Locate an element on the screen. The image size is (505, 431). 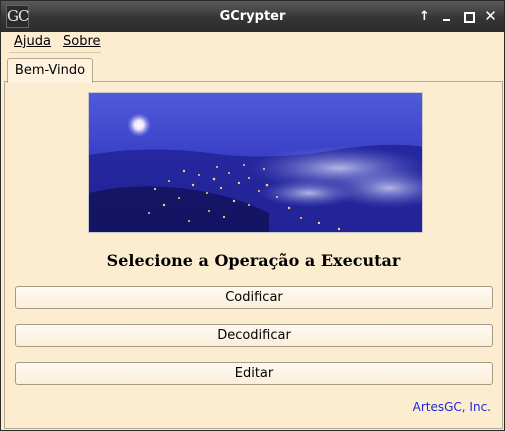
menu-bar: Ajuda Sobre is located at coordinates (252, 43).